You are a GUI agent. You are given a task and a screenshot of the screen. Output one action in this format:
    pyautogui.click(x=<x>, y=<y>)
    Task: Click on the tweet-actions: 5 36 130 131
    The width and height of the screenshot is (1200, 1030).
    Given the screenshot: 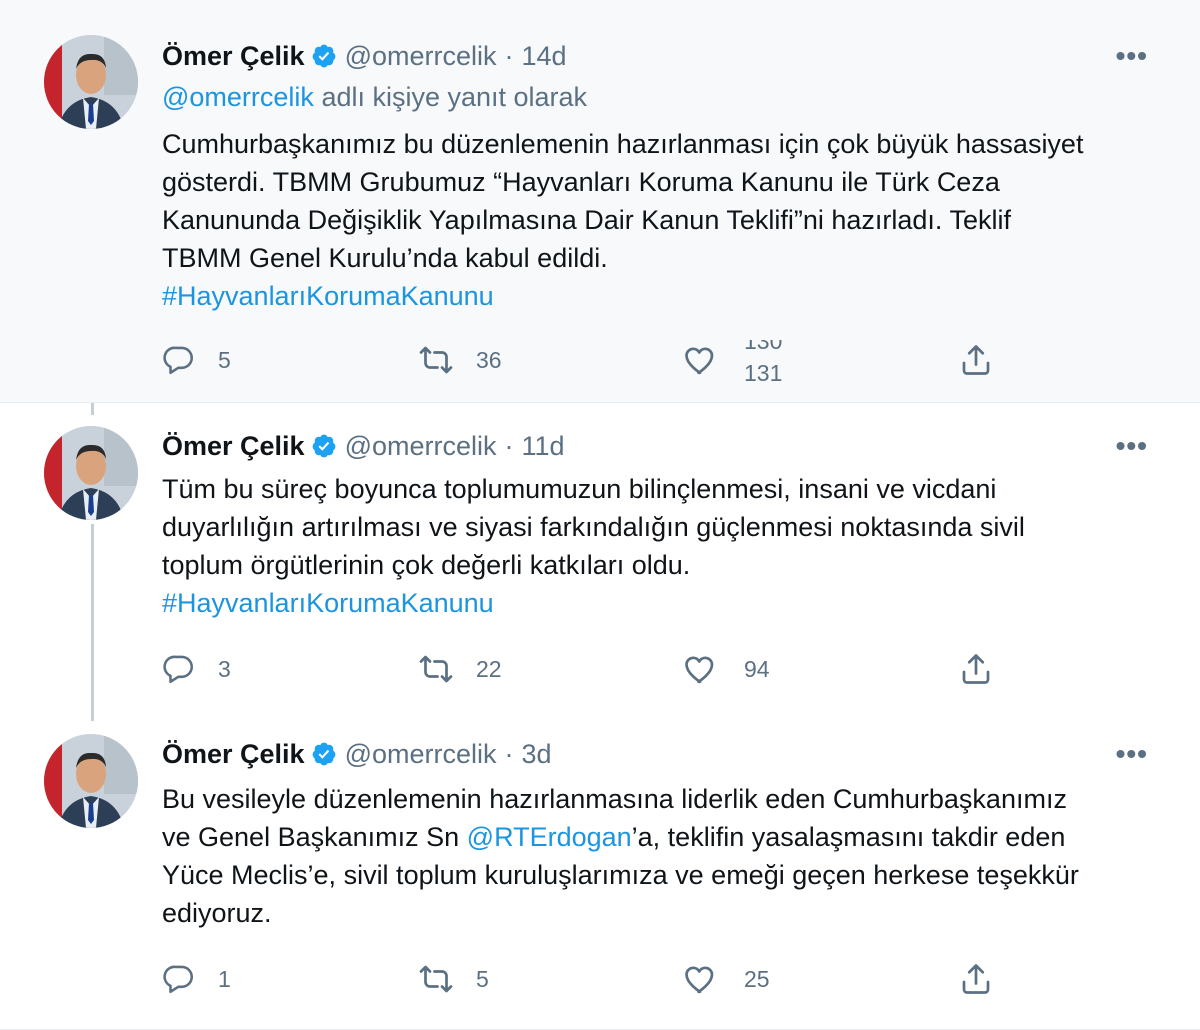 What is the action you would take?
    pyautogui.click(x=582, y=362)
    